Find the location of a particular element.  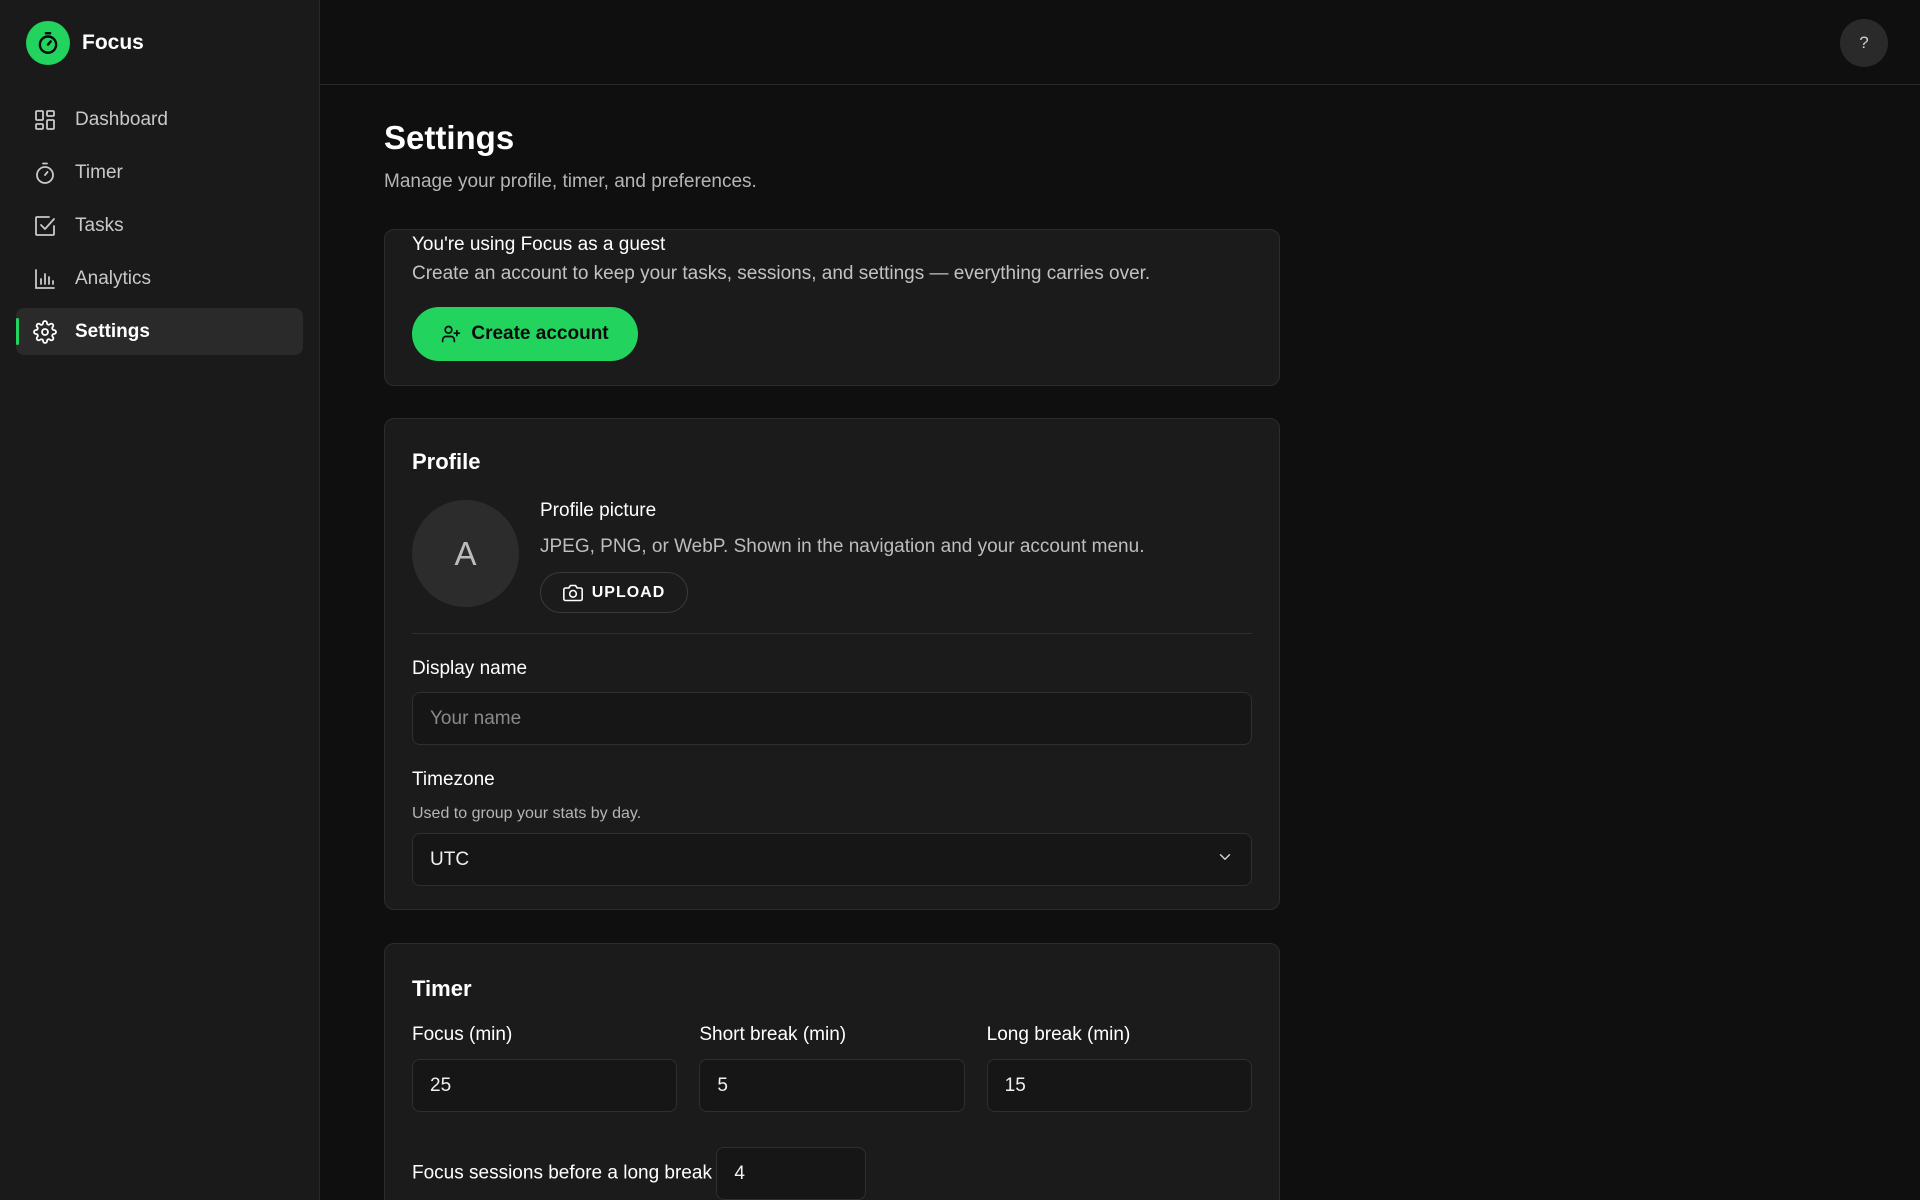

sidebar-item-label: Timer is located at coordinates (99, 172).